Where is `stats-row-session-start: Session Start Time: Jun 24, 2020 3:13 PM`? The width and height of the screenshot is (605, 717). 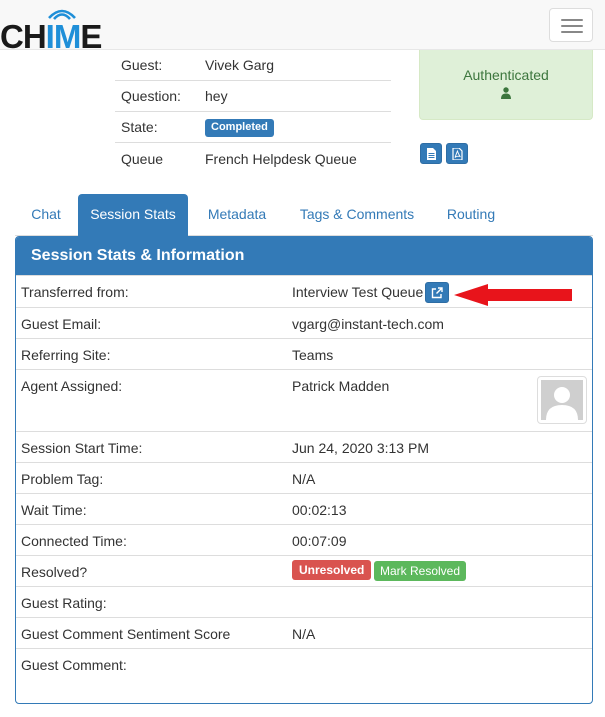
stats-row-session-start: Session Start Time: Jun 24, 2020 3:13 PM is located at coordinates (304, 446).